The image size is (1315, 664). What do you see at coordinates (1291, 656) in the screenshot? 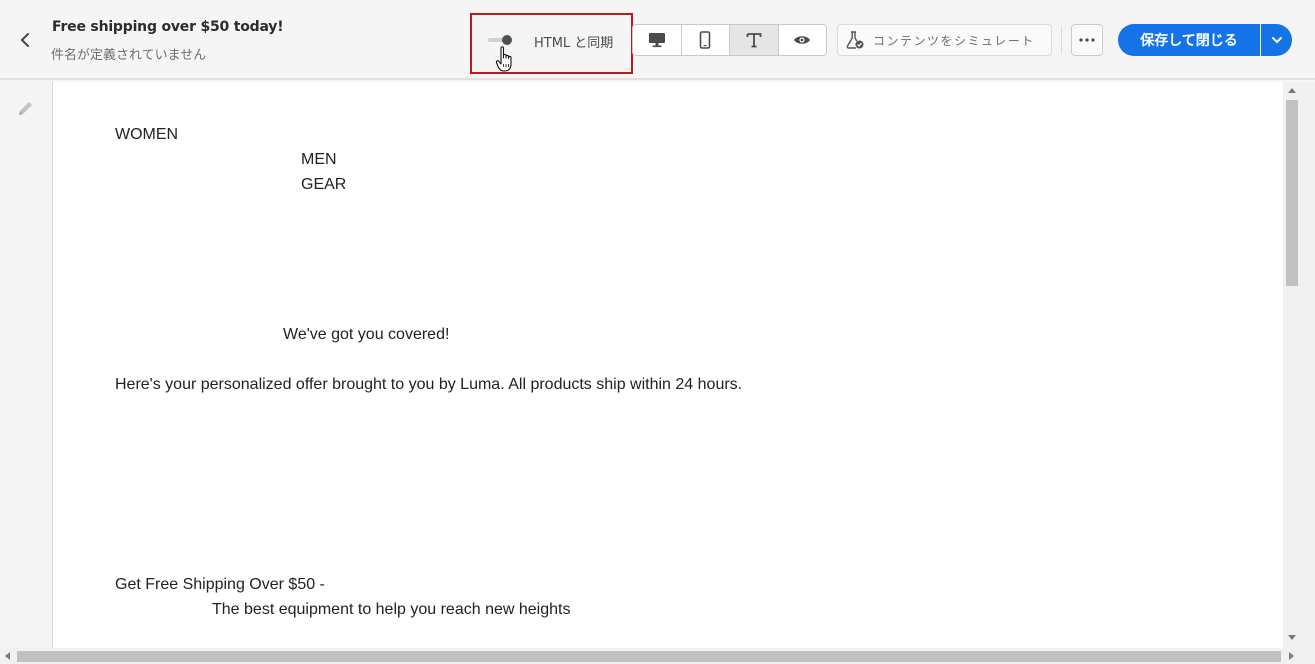
I see `scroll-right-arrow` at bounding box center [1291, 656].